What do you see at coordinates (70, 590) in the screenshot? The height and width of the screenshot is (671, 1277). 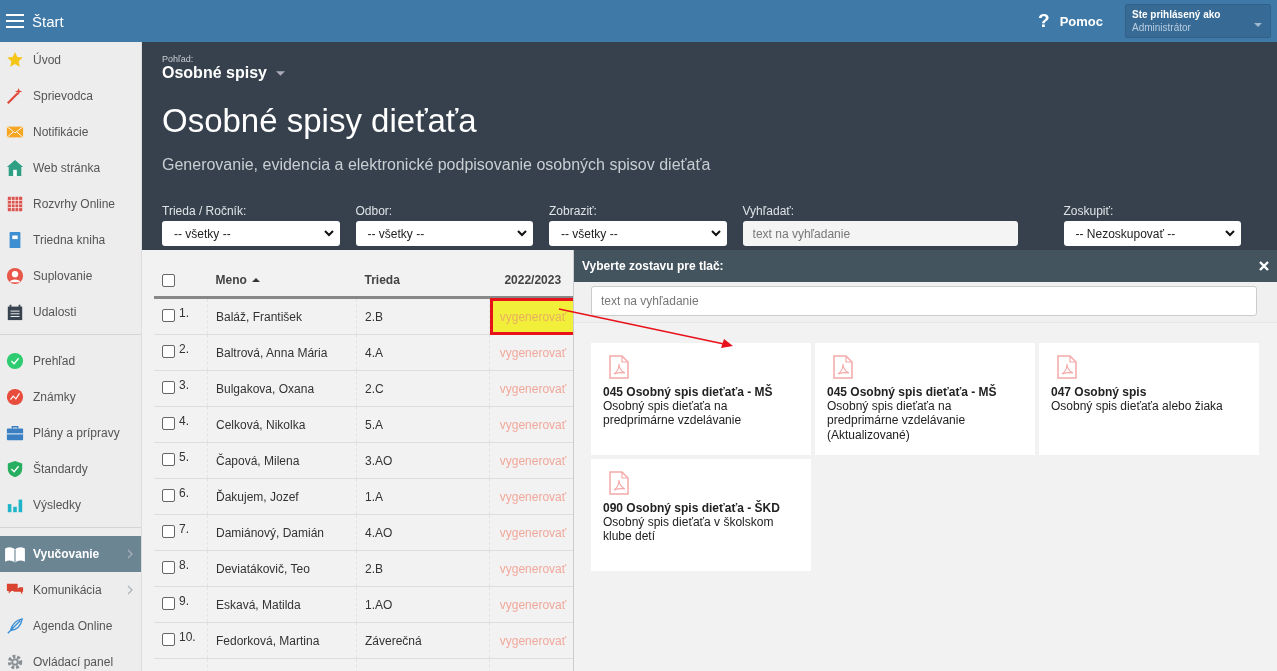 I see `sidebar-item: Komunikácia` at bounding box center [70, 590].